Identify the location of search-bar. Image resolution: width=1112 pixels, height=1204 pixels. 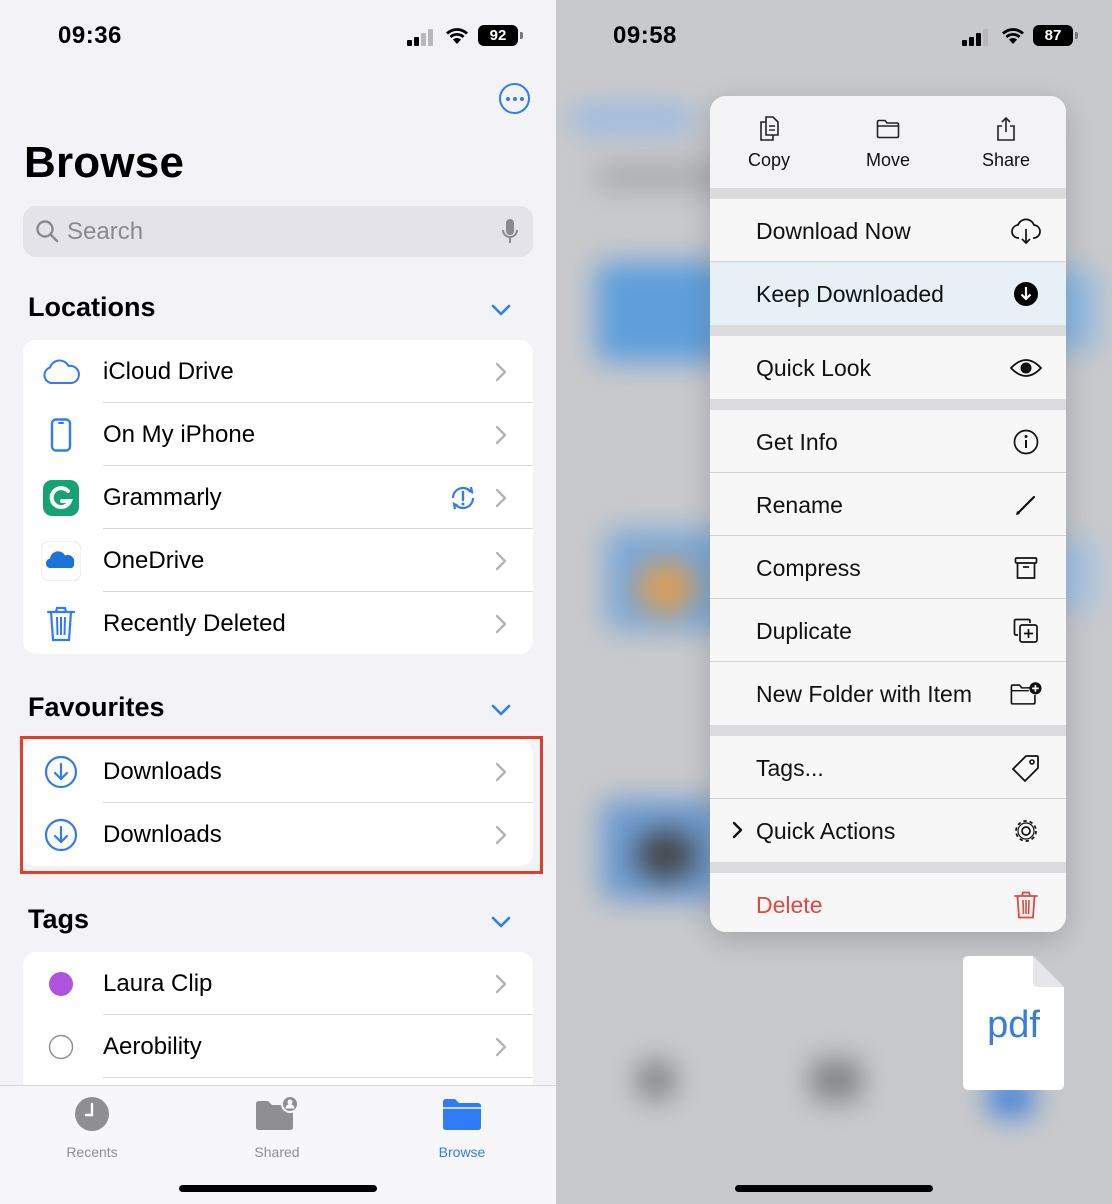
(278, 231).